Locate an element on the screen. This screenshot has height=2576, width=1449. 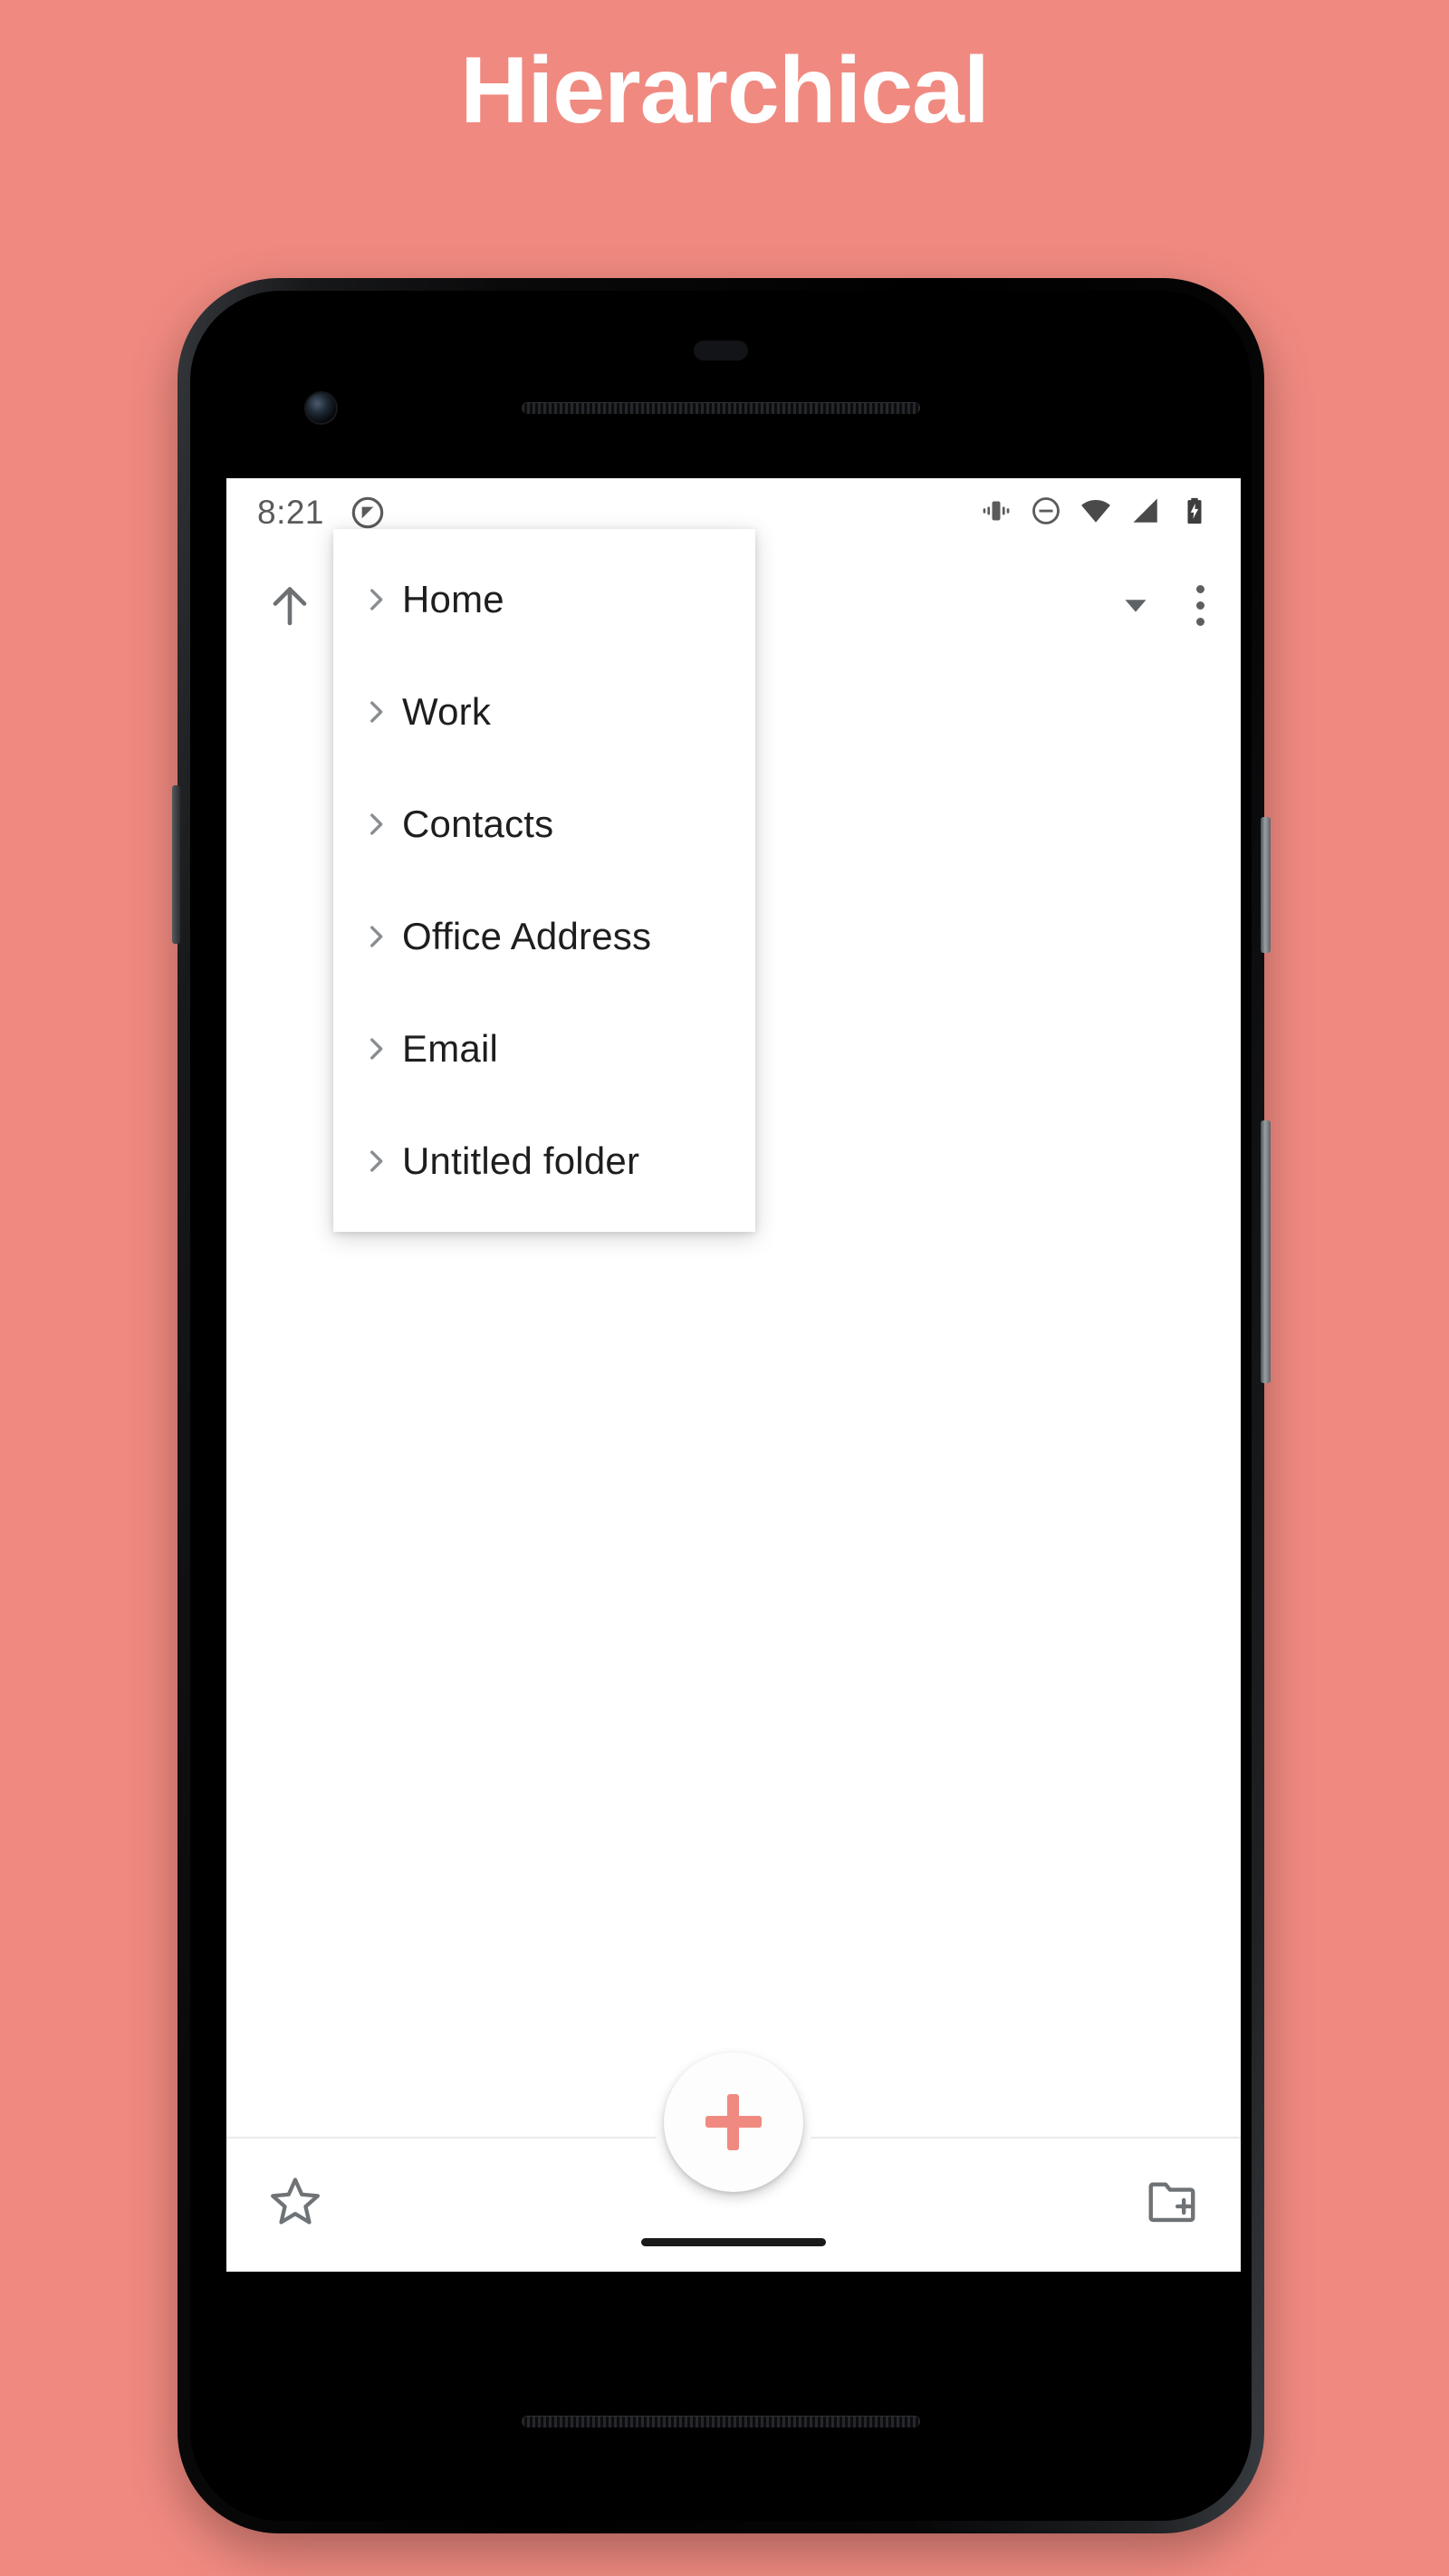
menu-item-label: Contacts is located at coordinates (478, 824).